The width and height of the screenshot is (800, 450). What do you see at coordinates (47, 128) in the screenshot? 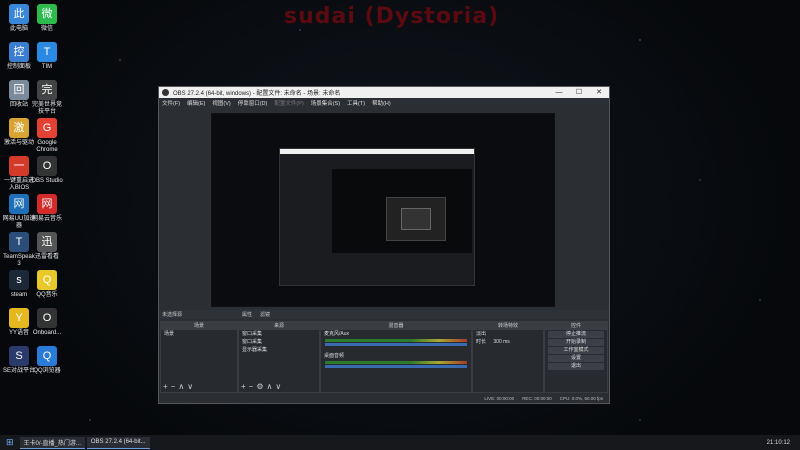
I see `chrome-icon: G` at bounding box center [47, 128].